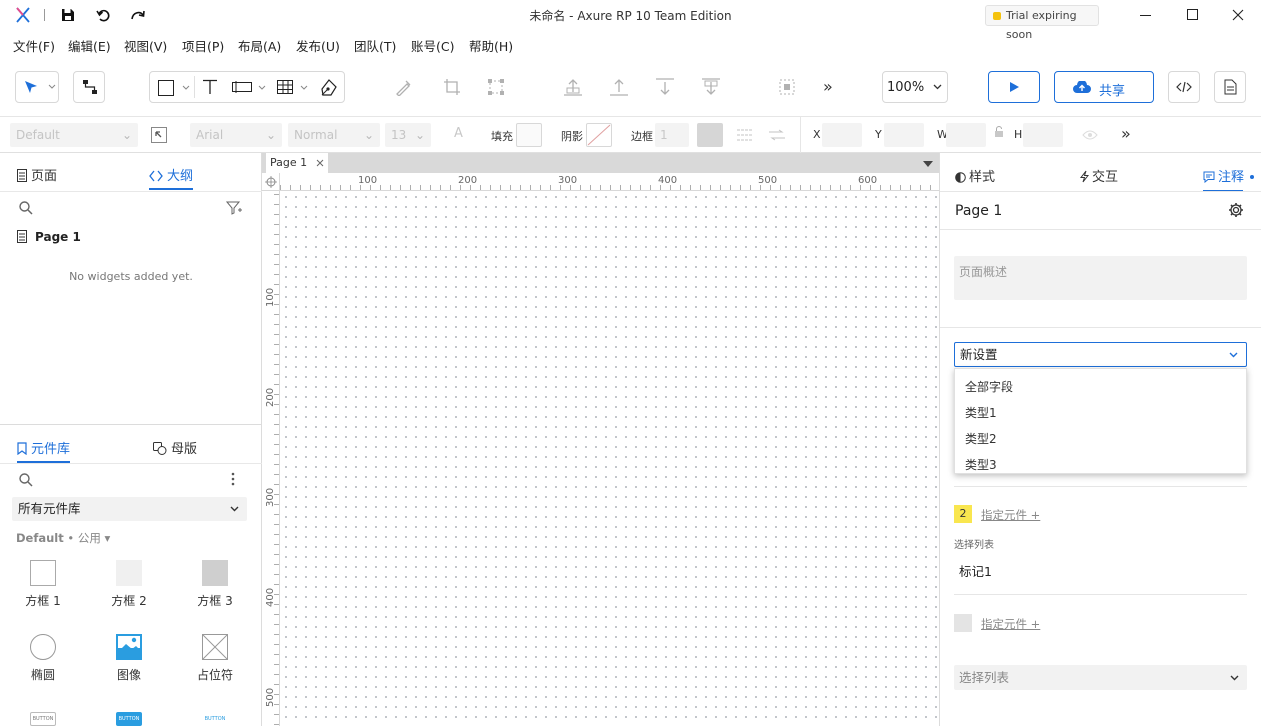  I want to click on select-tool-button, so click(37, 87).